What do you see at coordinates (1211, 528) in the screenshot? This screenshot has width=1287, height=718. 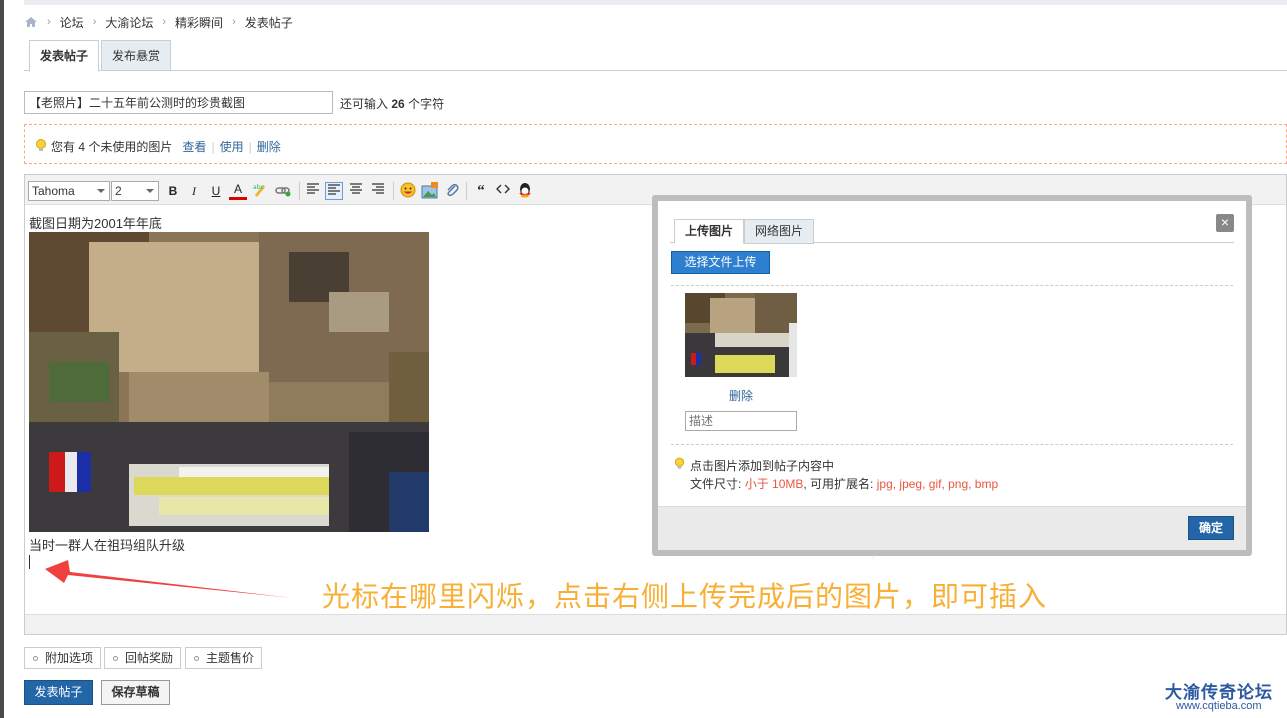 I see `confirm-button: 确定` at bounding box center [1211, 528].